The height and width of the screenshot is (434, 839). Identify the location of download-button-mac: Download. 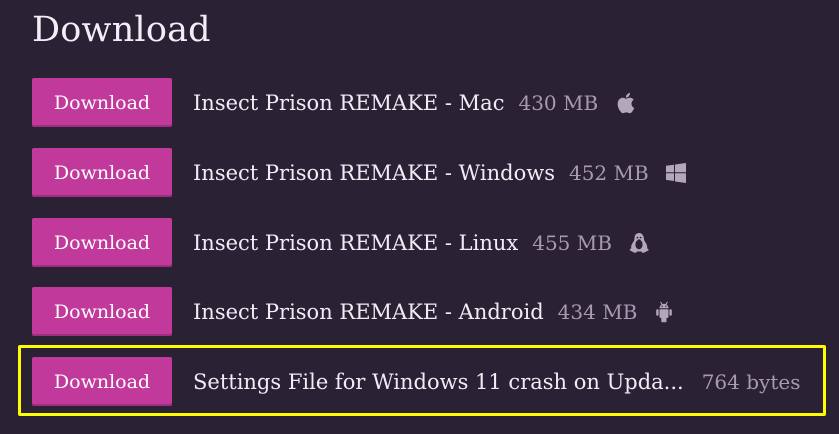
(102, 102).